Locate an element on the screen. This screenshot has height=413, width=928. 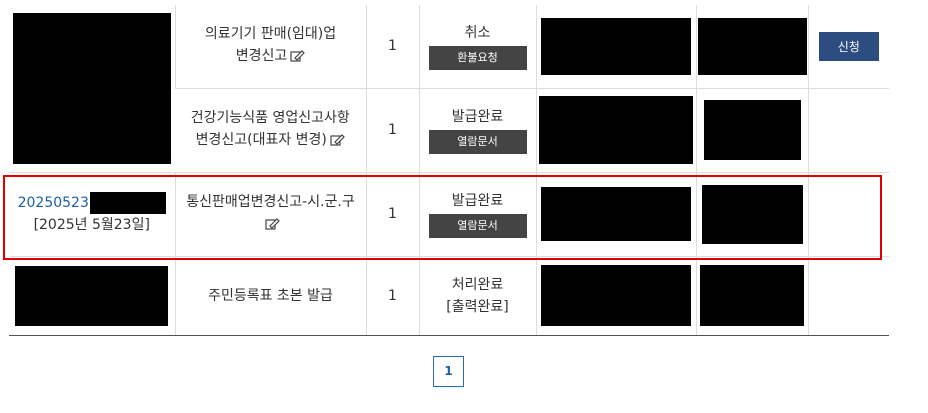
status-text: 처리완료 is located at coordinates (477, 284).